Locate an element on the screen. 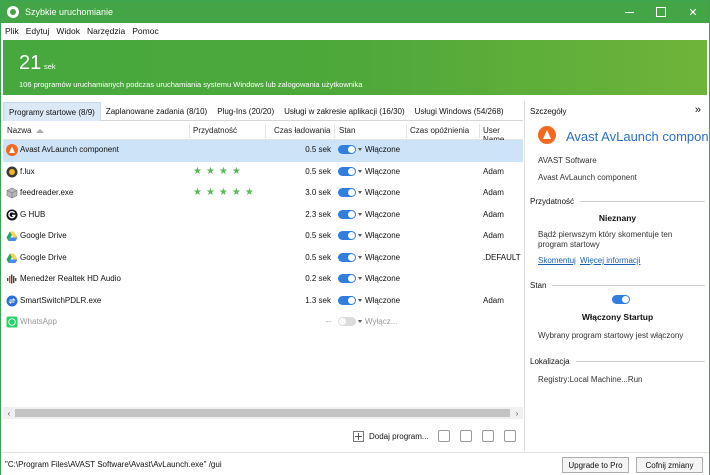 Image resolution: width=710 pixels, height=475 pixels. details-header: Szczegóły is located at coordinates (548, 111).